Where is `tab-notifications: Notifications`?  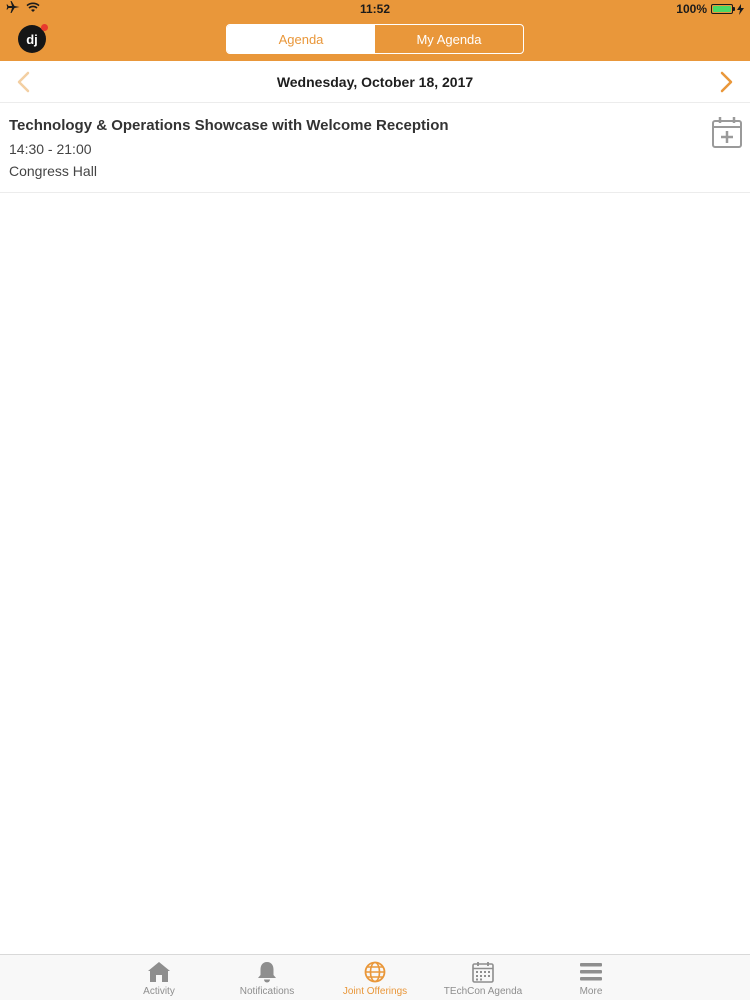
tab-notifications: Notifications is located at coordinates (267, 977).